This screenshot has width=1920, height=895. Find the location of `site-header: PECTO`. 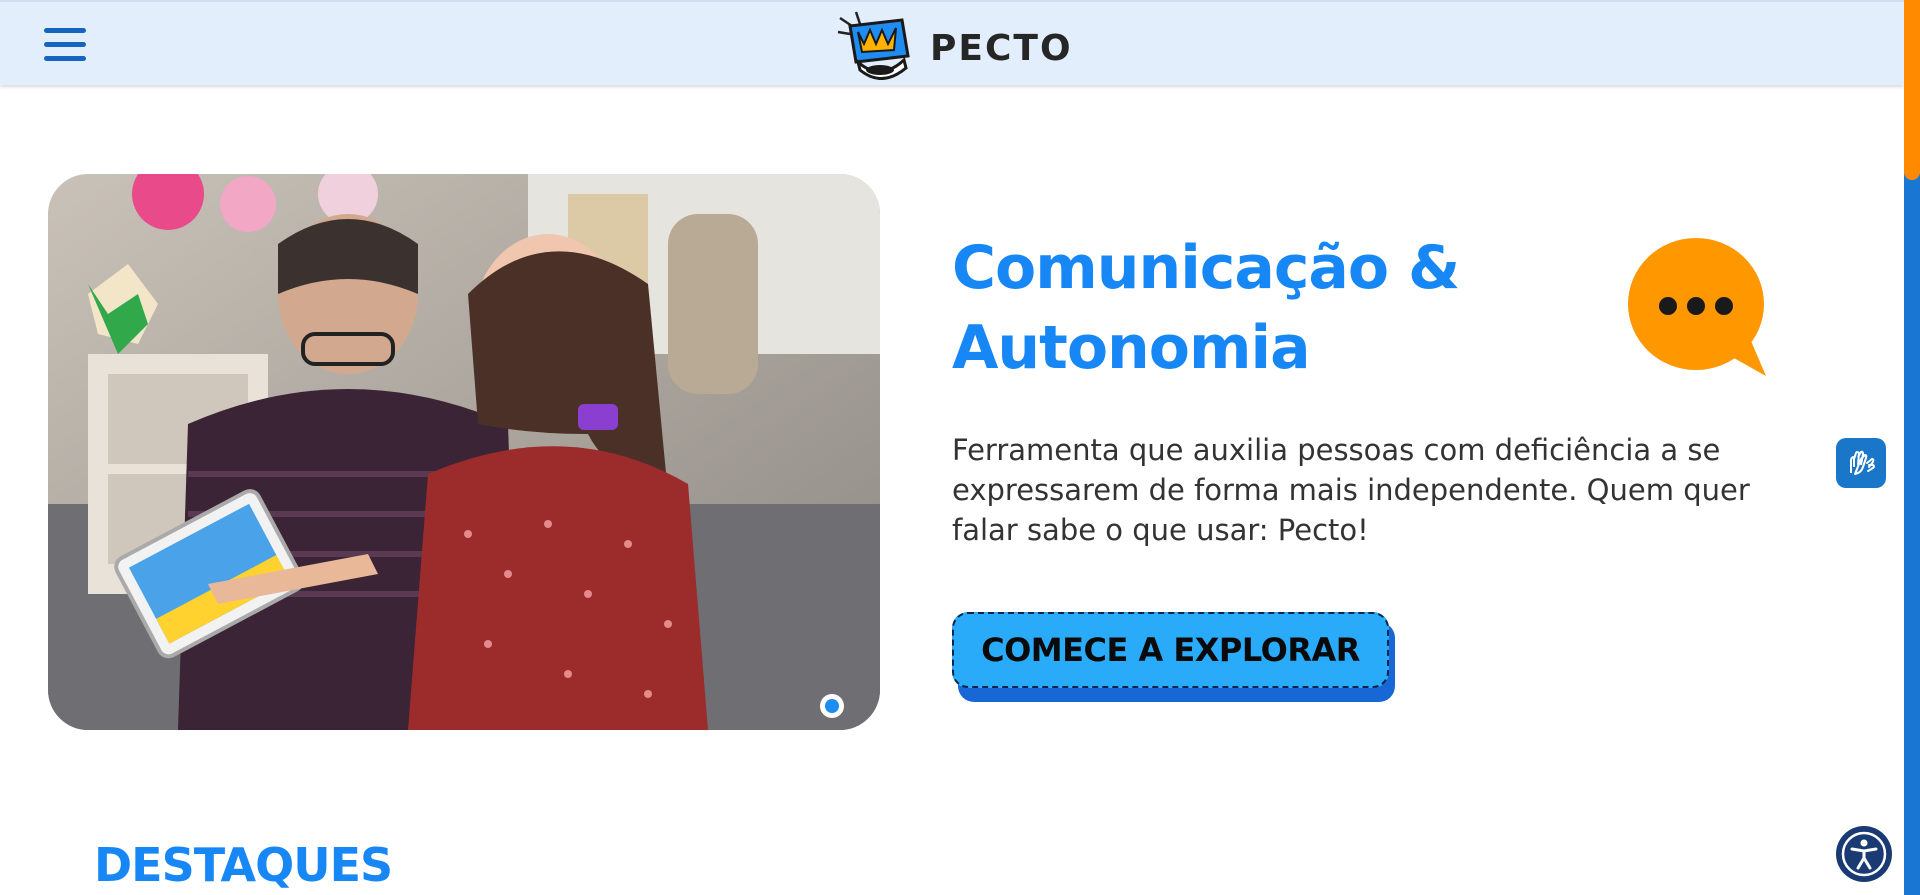

site-header: PECTO is located at coordinates (952, 42).